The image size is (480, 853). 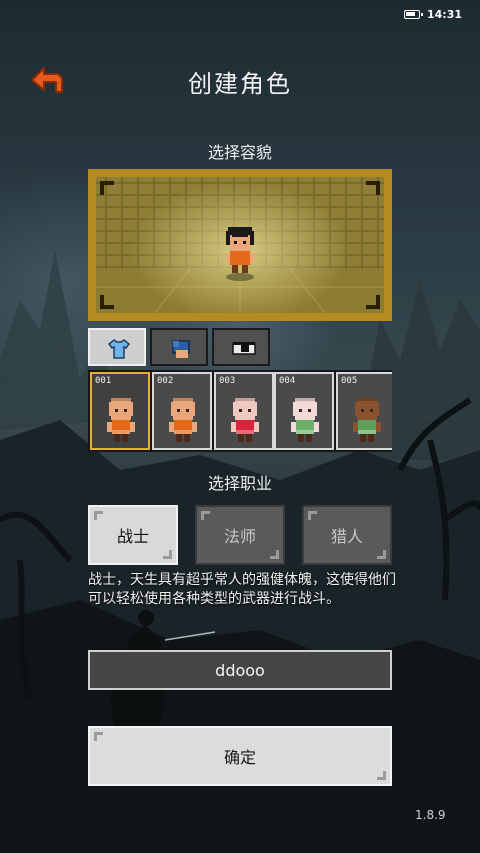 What do you see at coordinates (430, 815) in the screenshot?
I see `version-label: 1.8.9` at bounding box center [430, 815].